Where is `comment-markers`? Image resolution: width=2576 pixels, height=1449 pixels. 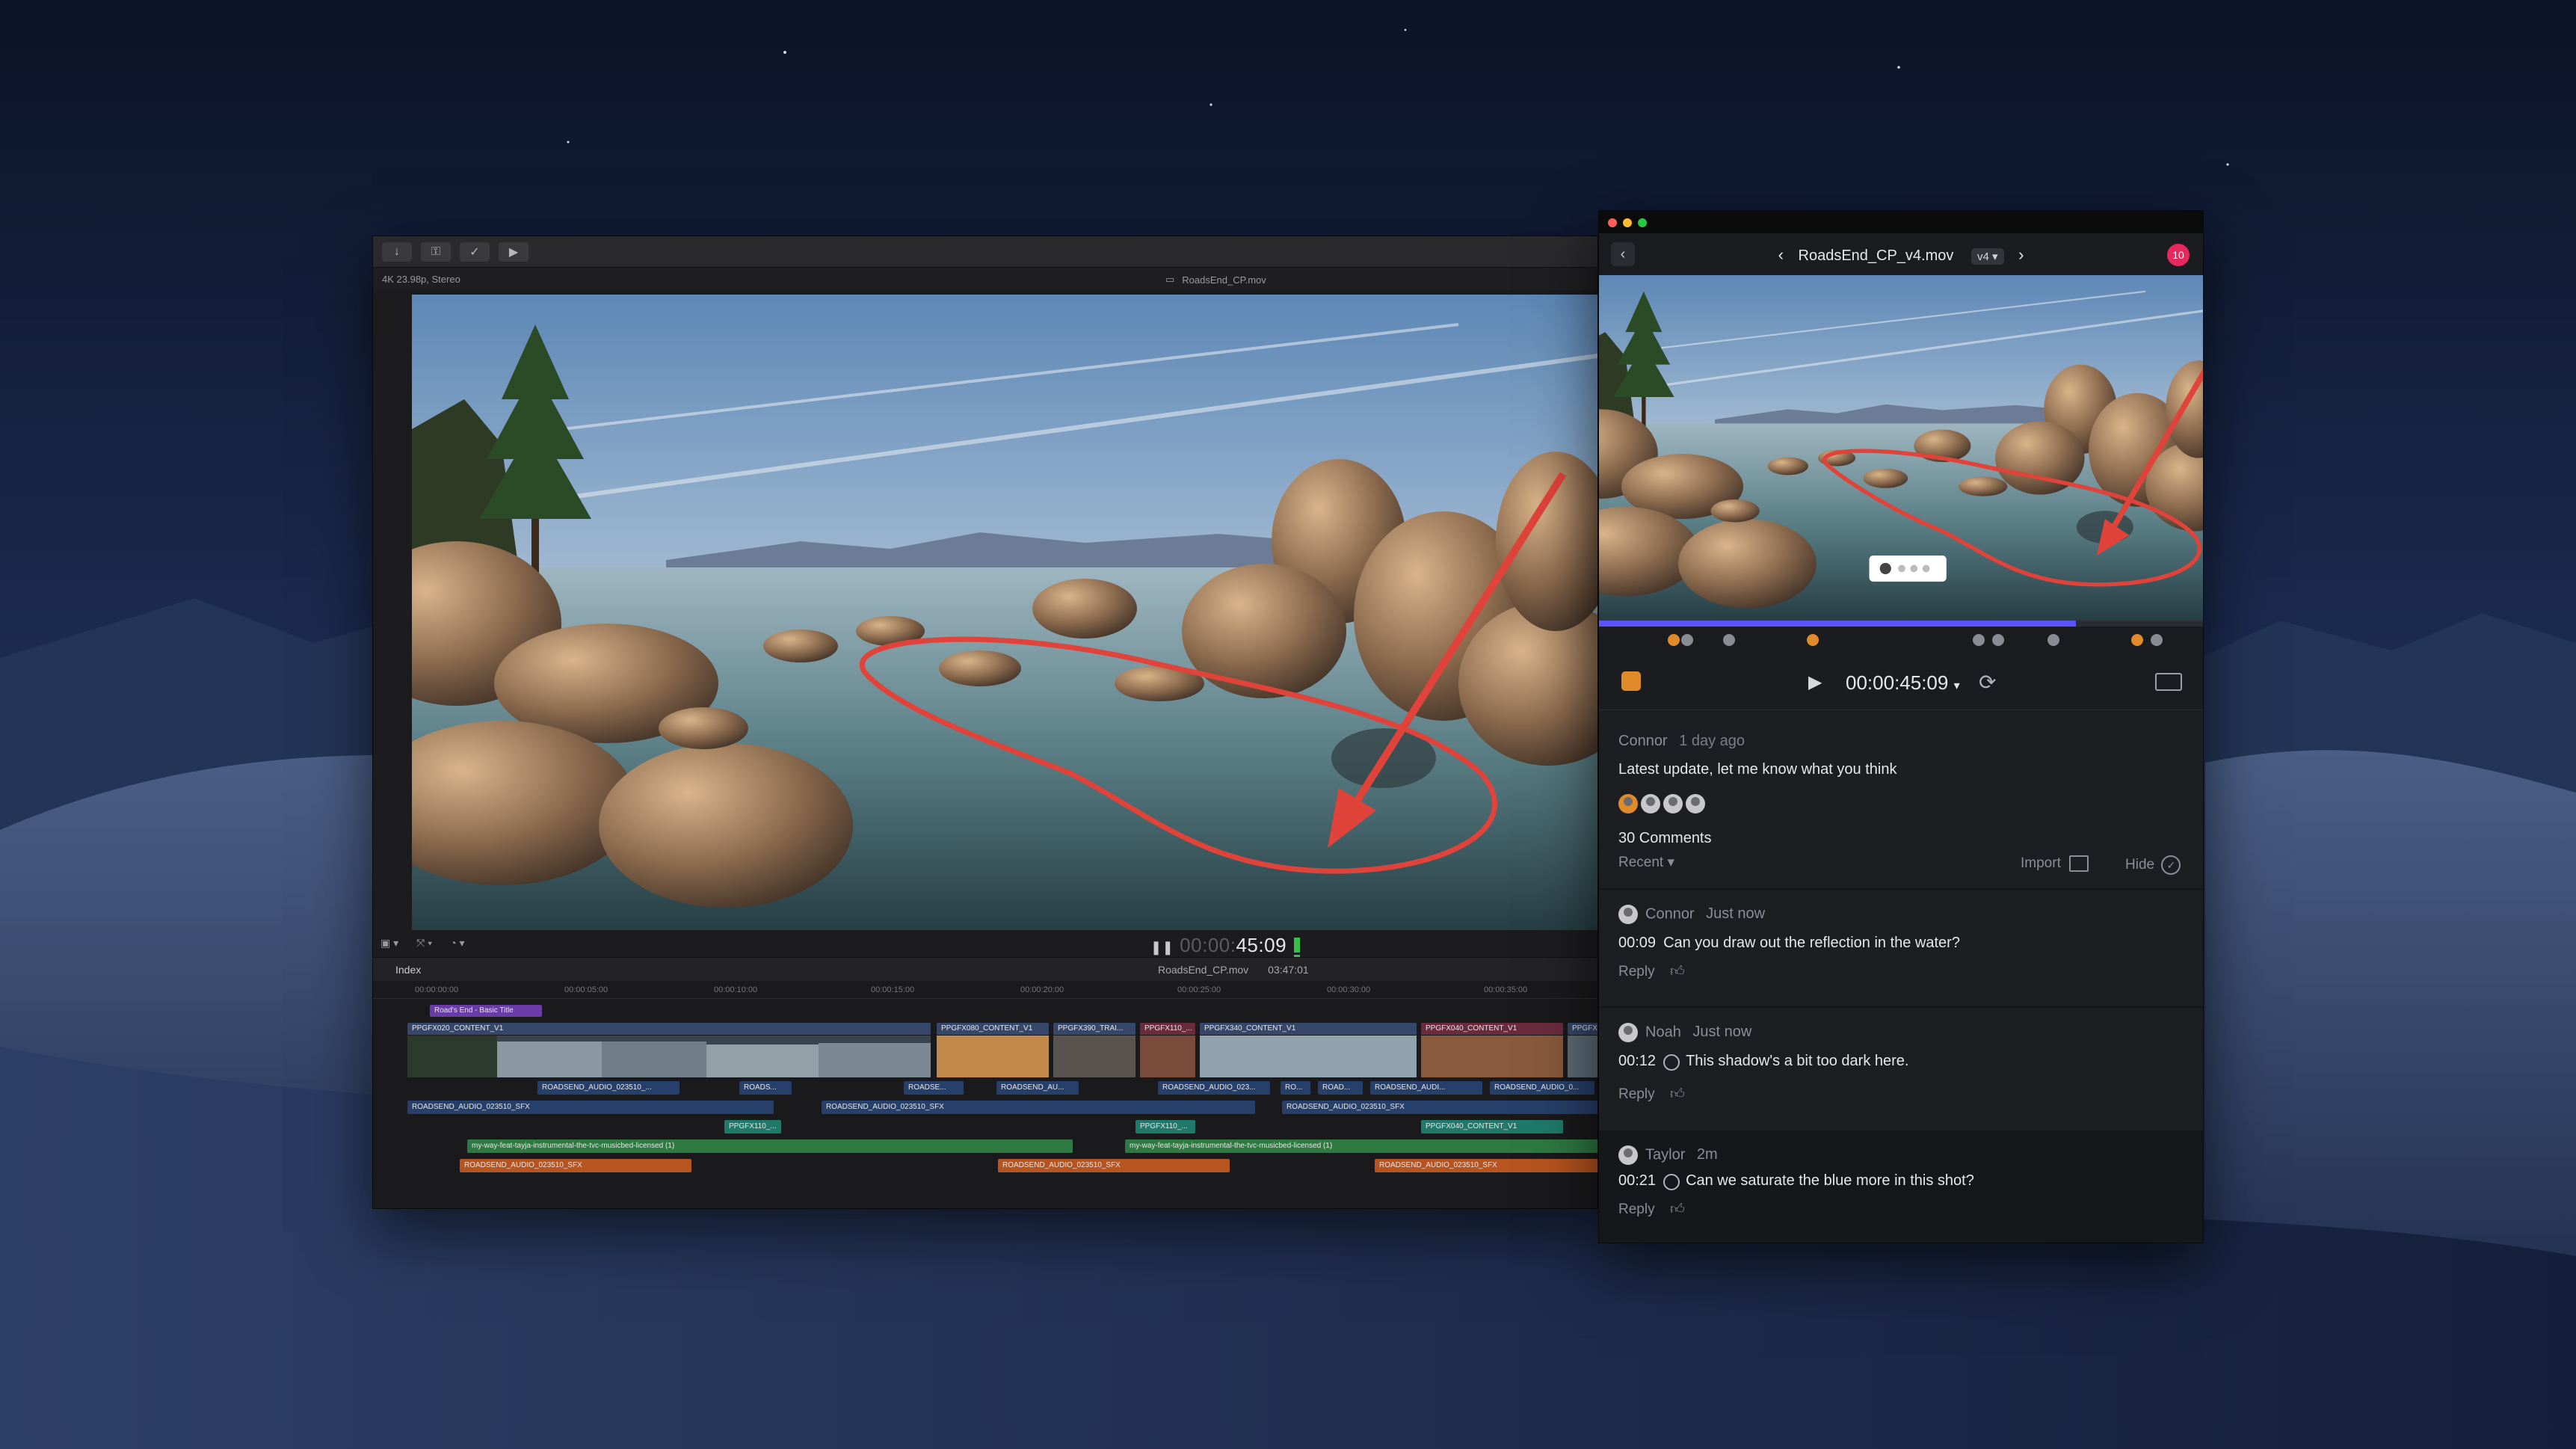 comment-markers is located at coordinates (1901, 640).